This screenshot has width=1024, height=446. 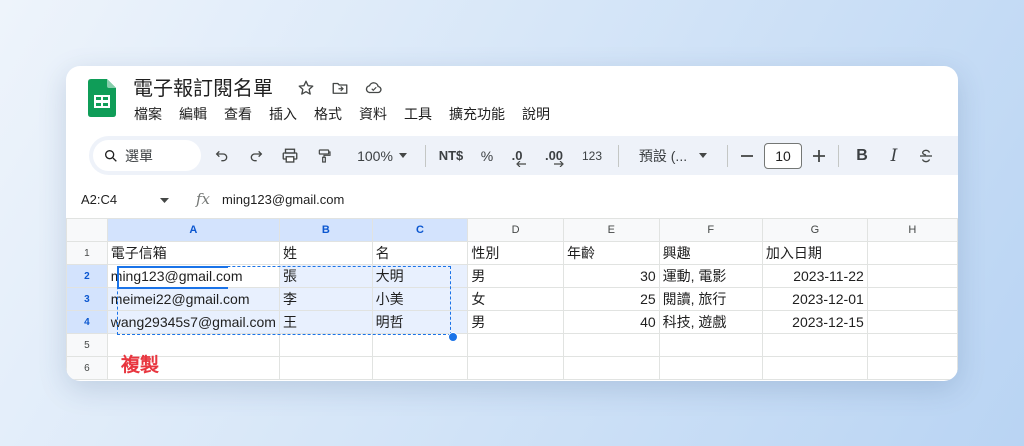 What do you see at coordinates (814, 299) in the screenshot?
I see `cell: 2023-12-01` at bounding box center [814, 299].